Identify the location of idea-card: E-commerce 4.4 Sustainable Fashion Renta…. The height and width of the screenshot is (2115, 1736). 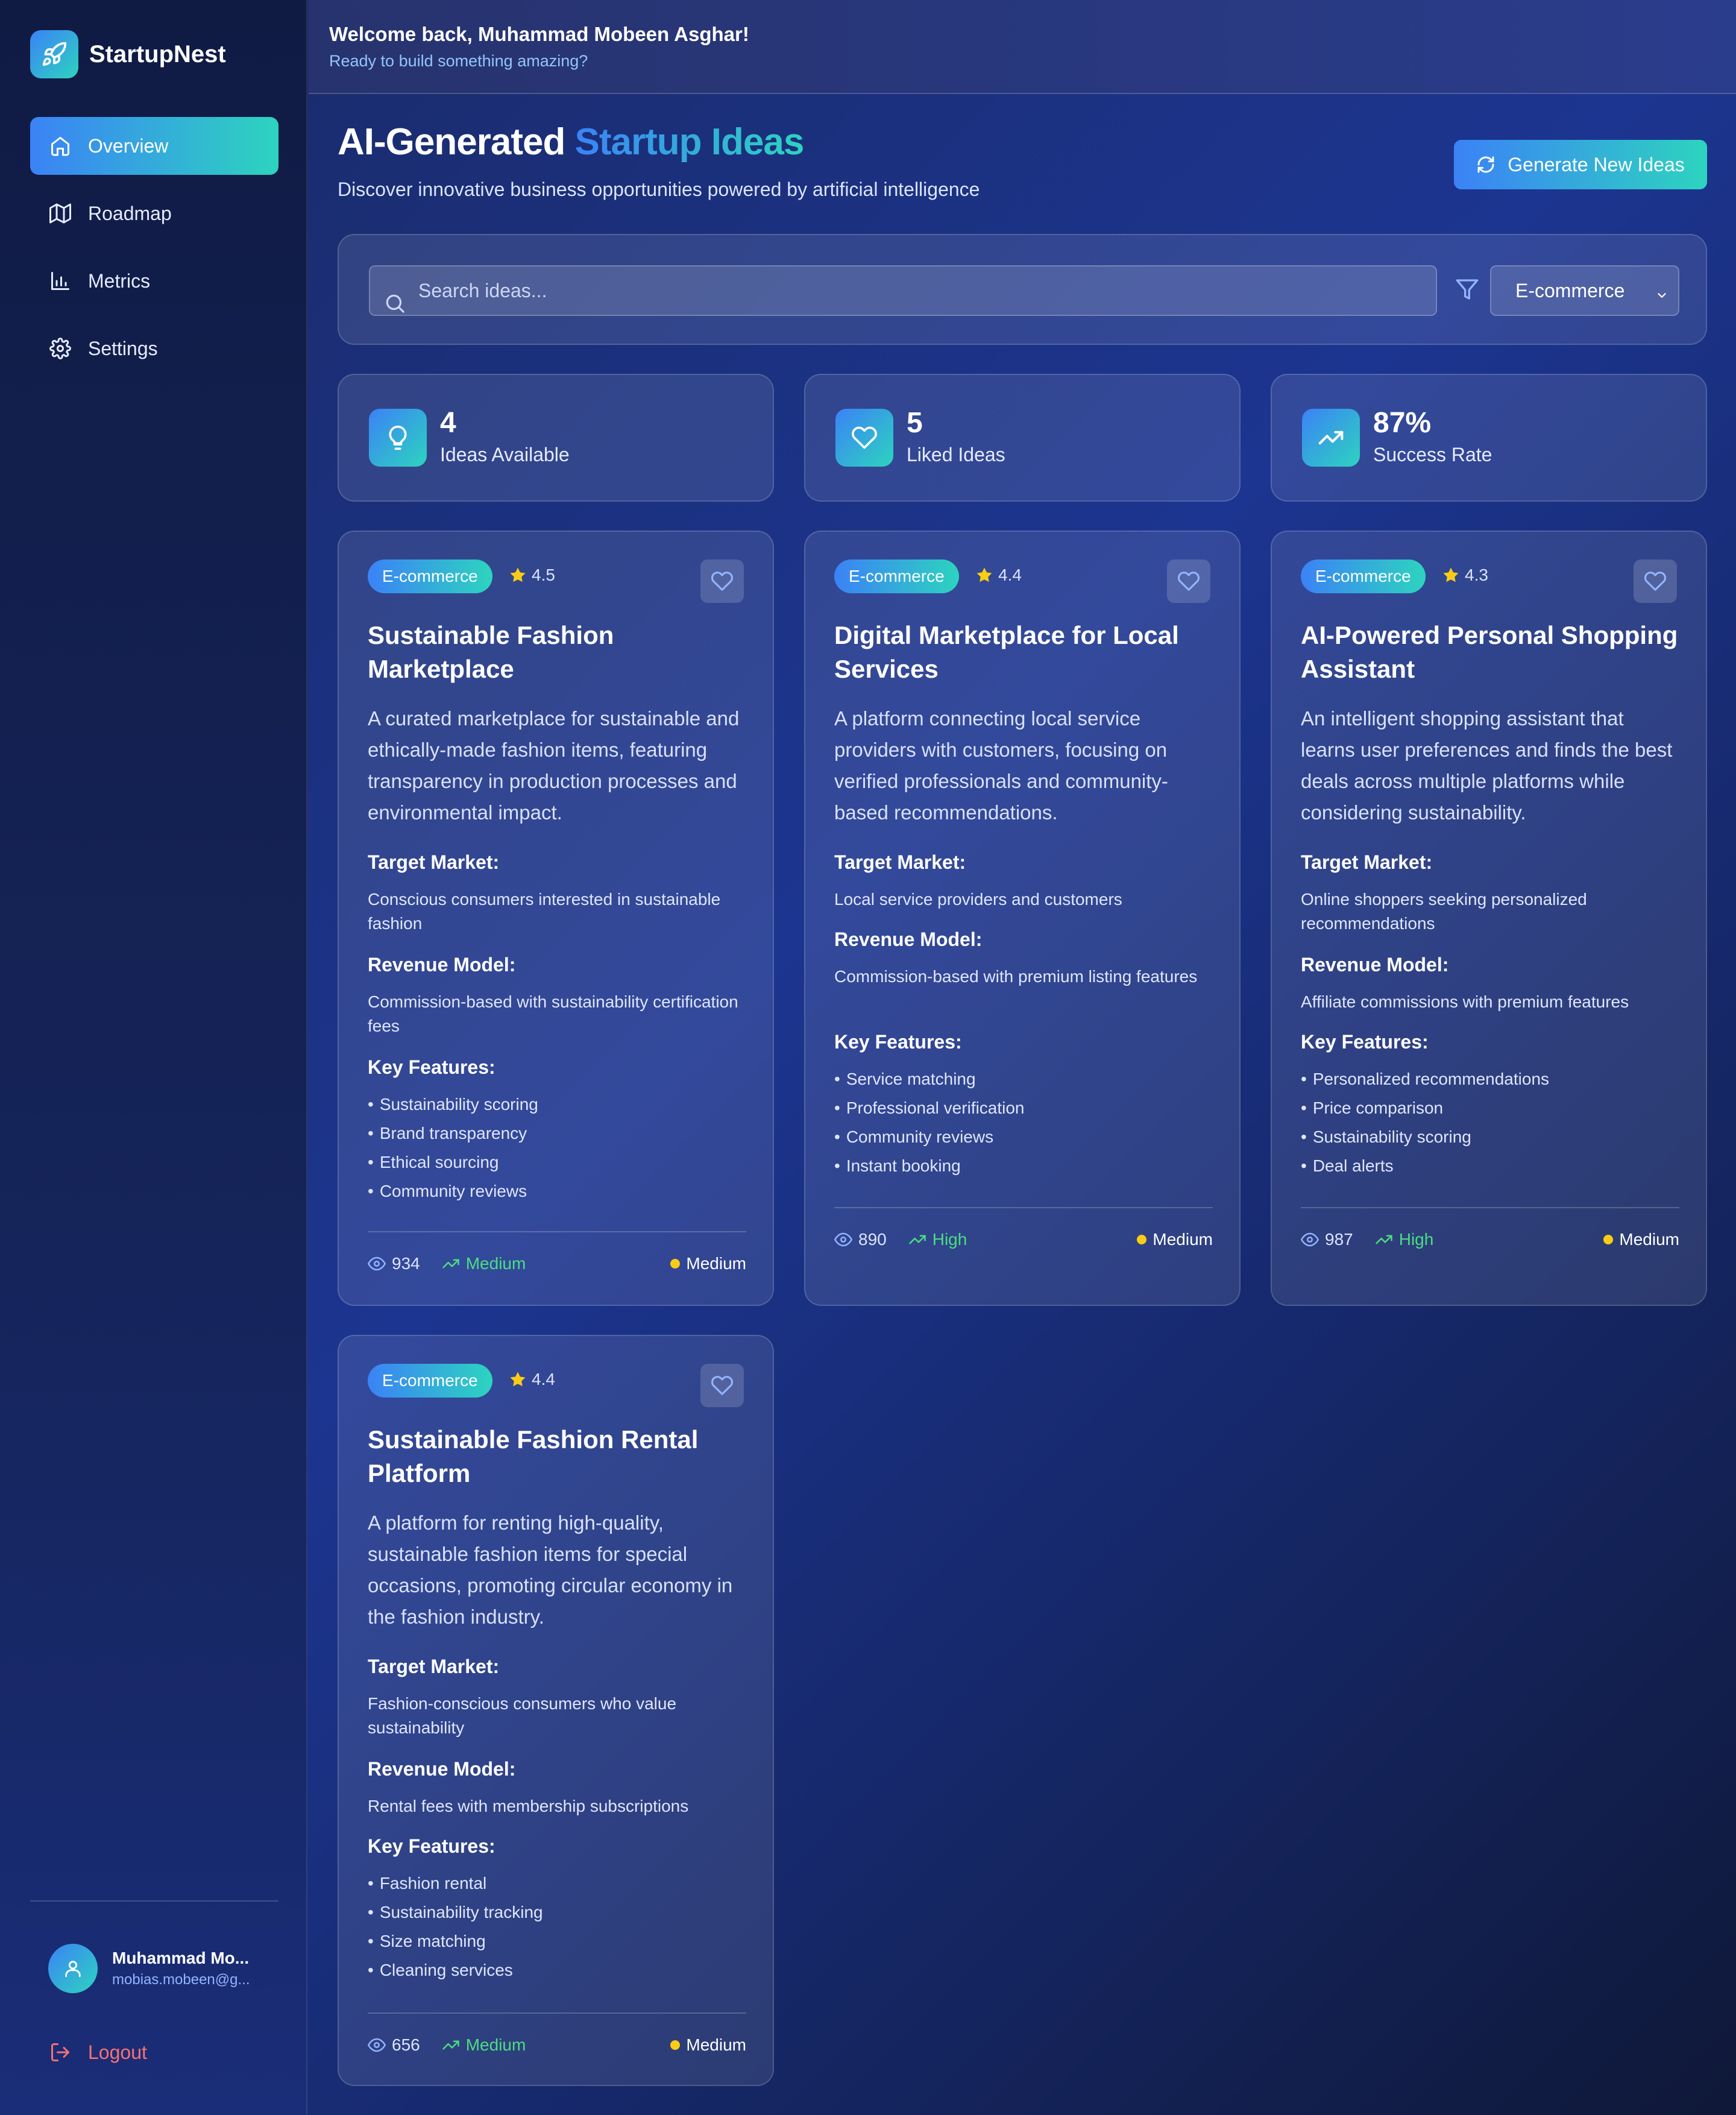
(556, 1710).